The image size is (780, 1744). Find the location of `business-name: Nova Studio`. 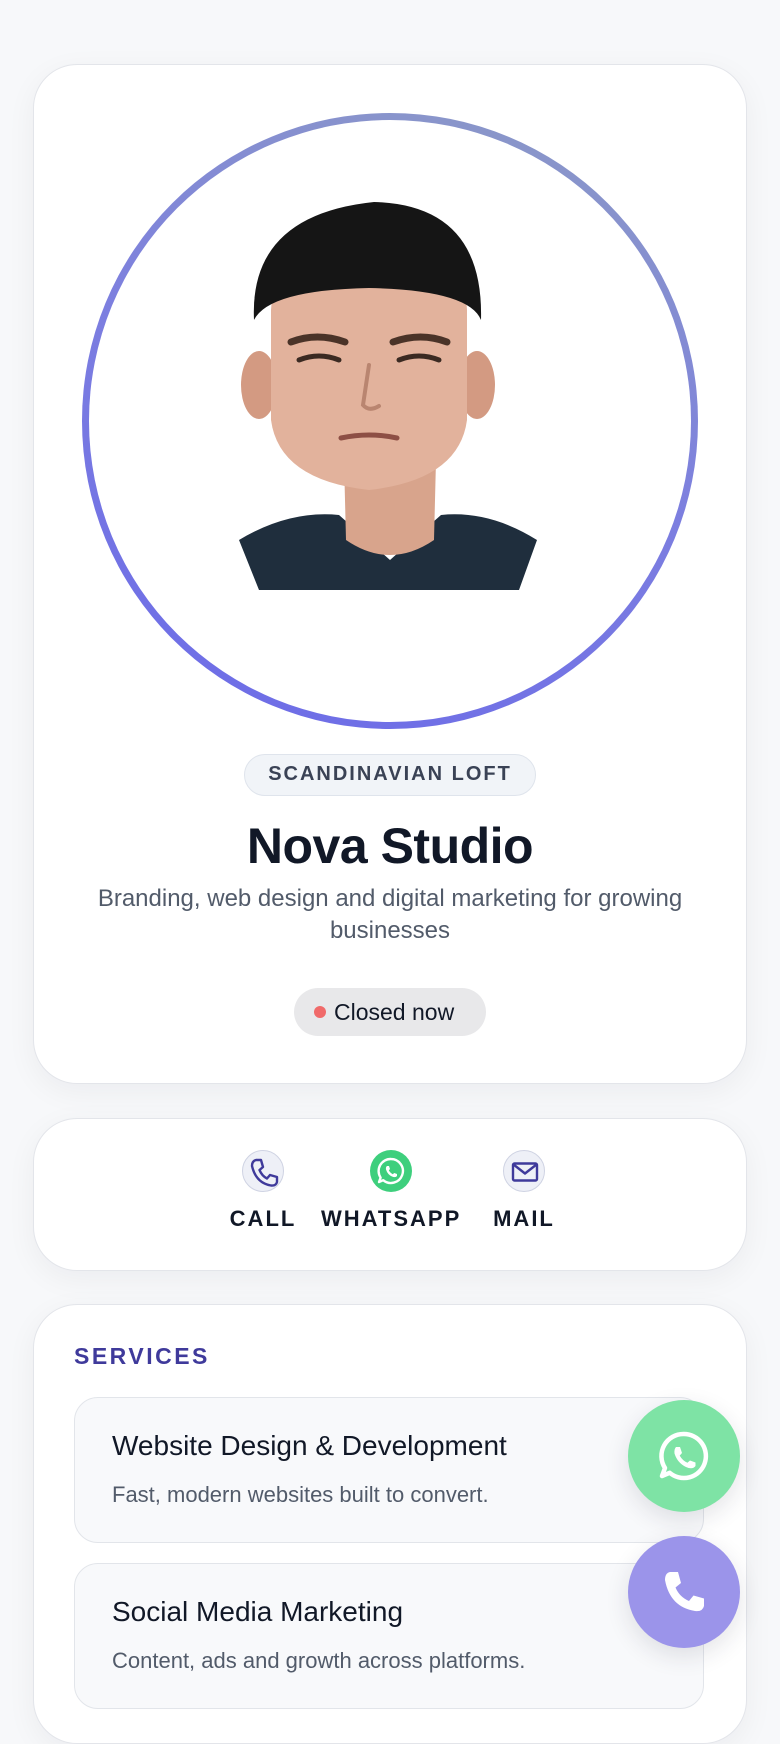

business-name: Nova Studio is located at coordinates (390, 846).